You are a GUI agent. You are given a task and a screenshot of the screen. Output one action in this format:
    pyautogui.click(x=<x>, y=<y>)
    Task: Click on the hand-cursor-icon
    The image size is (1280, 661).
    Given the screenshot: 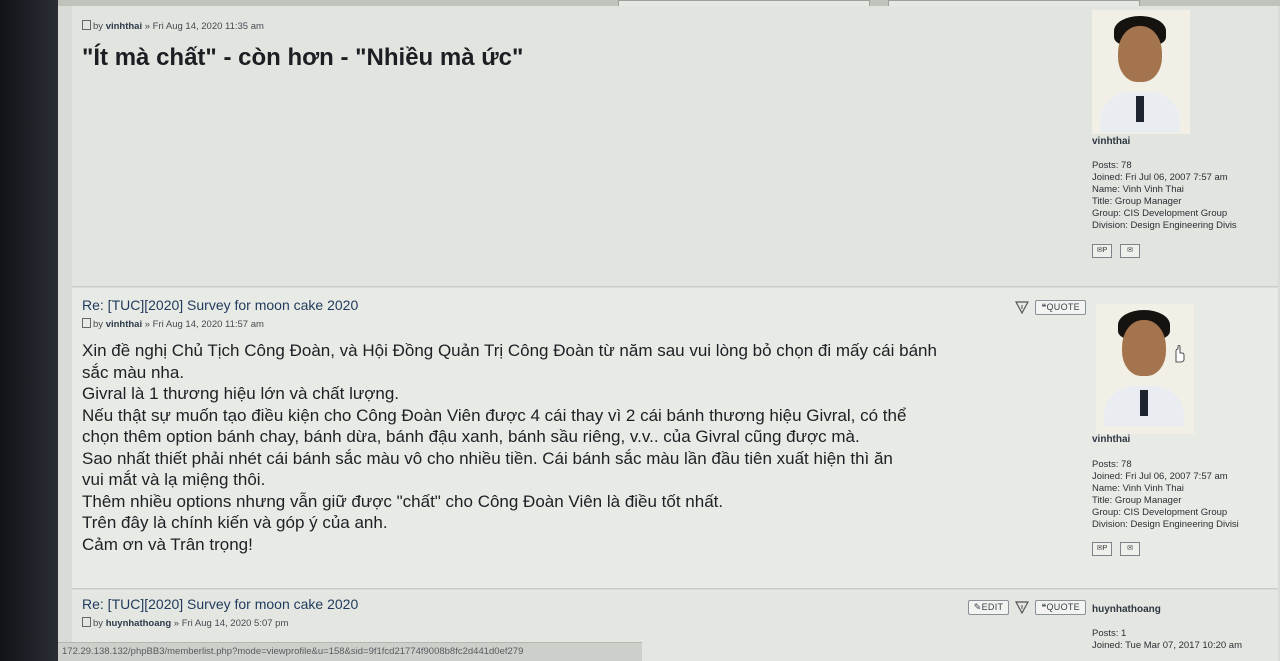 What is the action you would take?
    pyautogui.click(x=1180, y=354)
    